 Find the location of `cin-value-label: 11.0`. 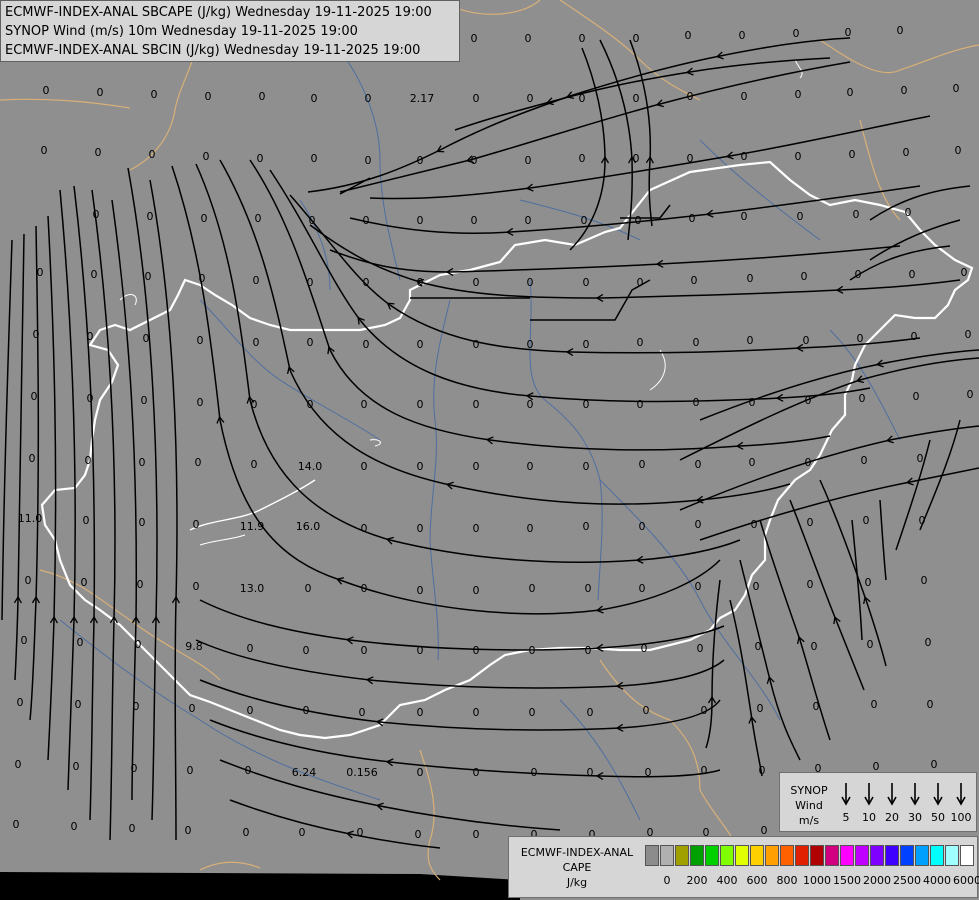

cin-value-label: 11.0 is located at coordinates (30, 518).